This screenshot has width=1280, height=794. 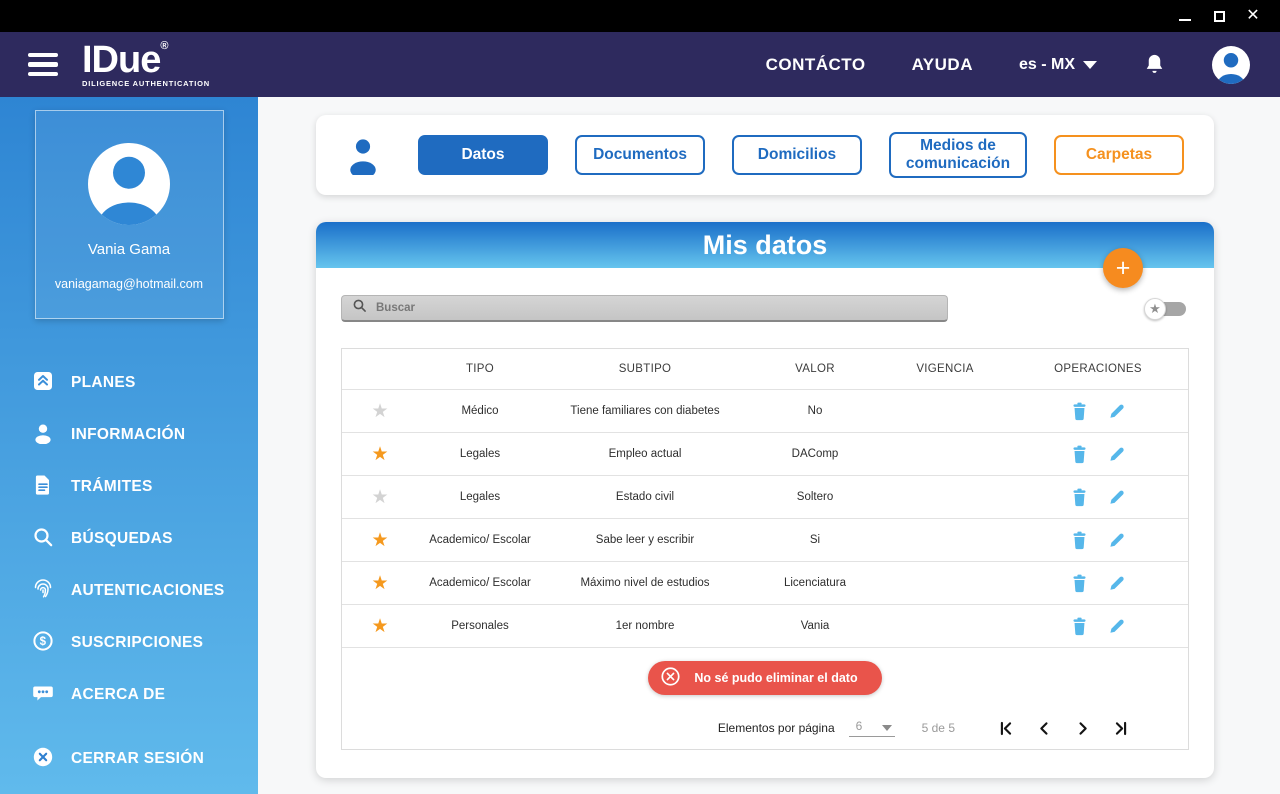 I want to click on error-toast: No sé pudo eliminar el dato, so click(x=765, y=677).